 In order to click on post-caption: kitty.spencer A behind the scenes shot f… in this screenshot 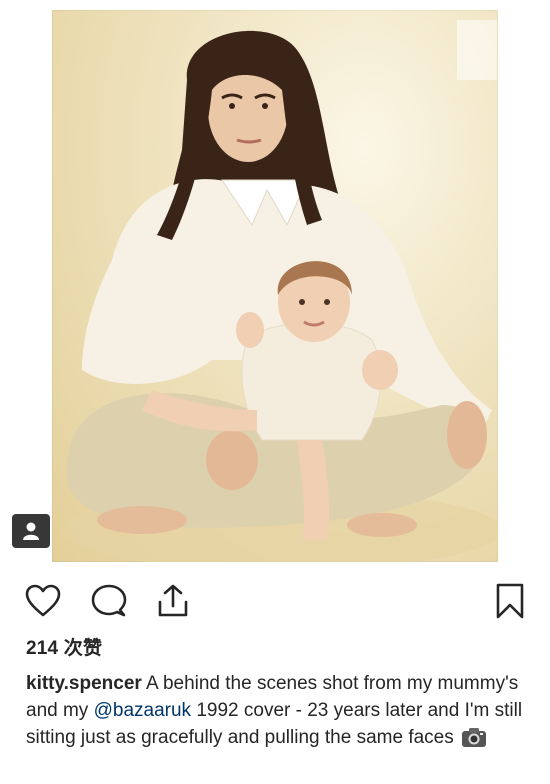, I will do `click(281, 710)`.